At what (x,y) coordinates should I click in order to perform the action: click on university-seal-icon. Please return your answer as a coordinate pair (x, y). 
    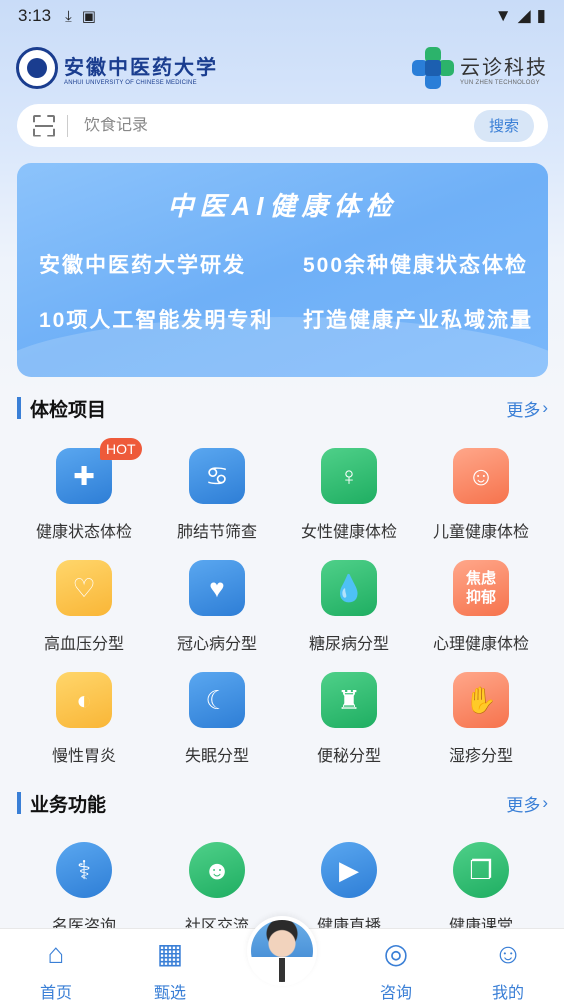
    Looking at the image, I should click on (37, 68).